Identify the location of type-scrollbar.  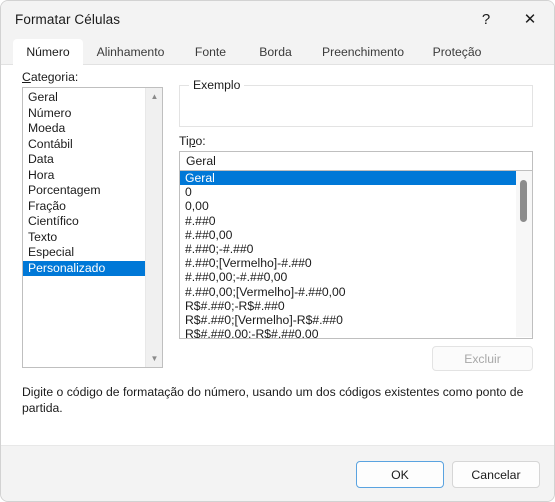
(524, 254).